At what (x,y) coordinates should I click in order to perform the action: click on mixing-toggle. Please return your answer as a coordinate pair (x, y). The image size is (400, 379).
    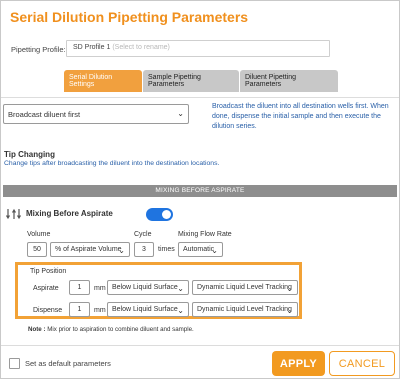
    Looking at the image, I should click on (159, 214).